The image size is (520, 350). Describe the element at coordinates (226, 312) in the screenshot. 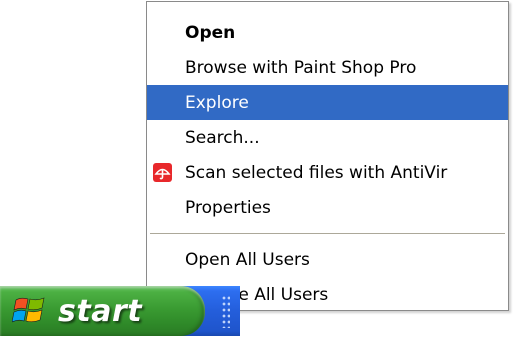

I see `taskbar-grip-handle` at that location.